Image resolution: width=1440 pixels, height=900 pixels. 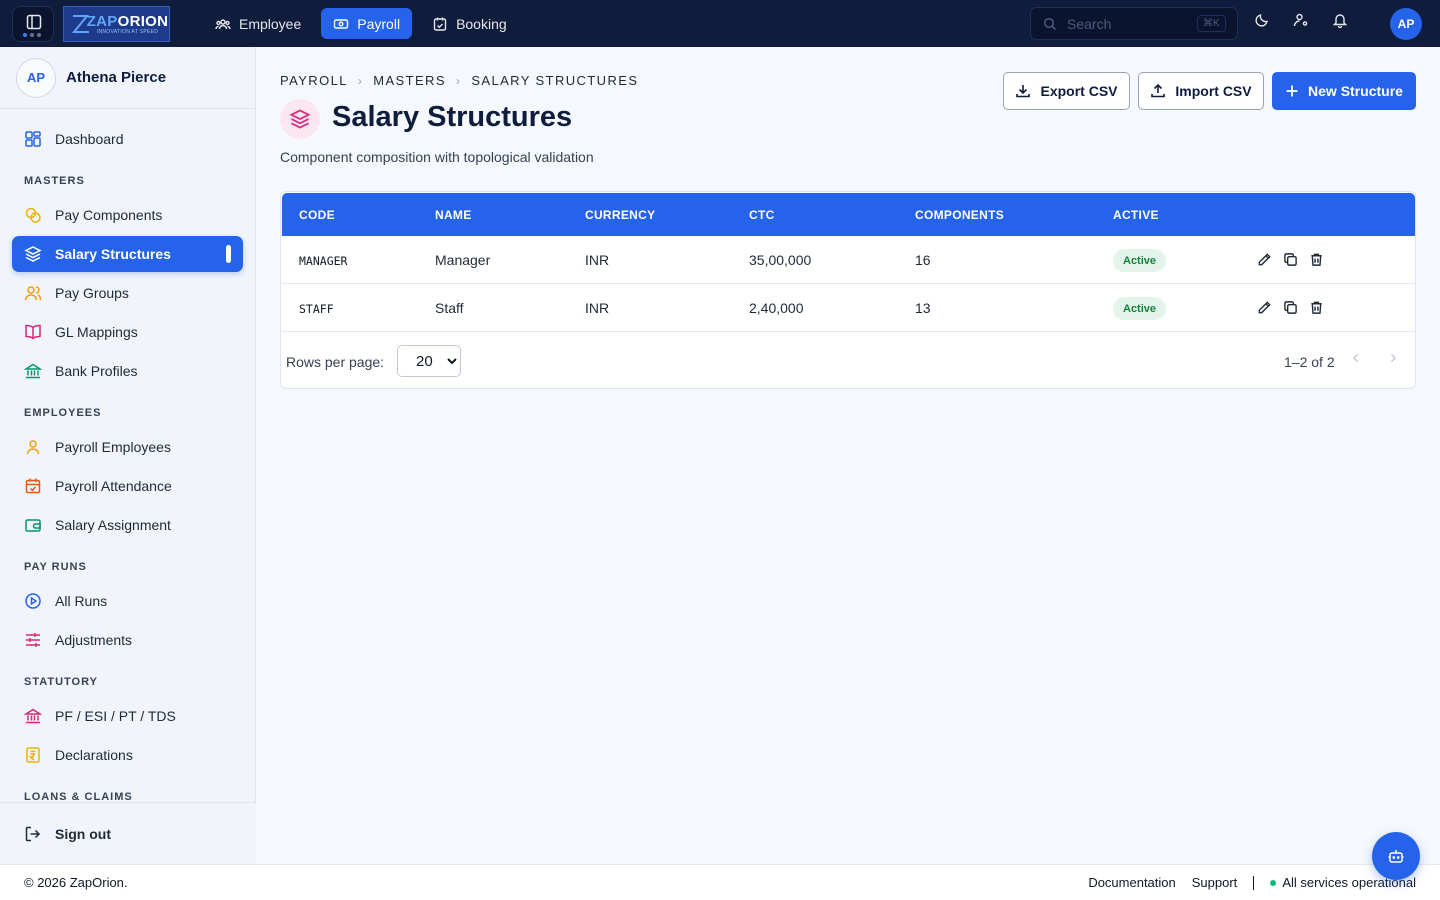 I want to click on user-avatar: AP, so click(x=1406, y=24).